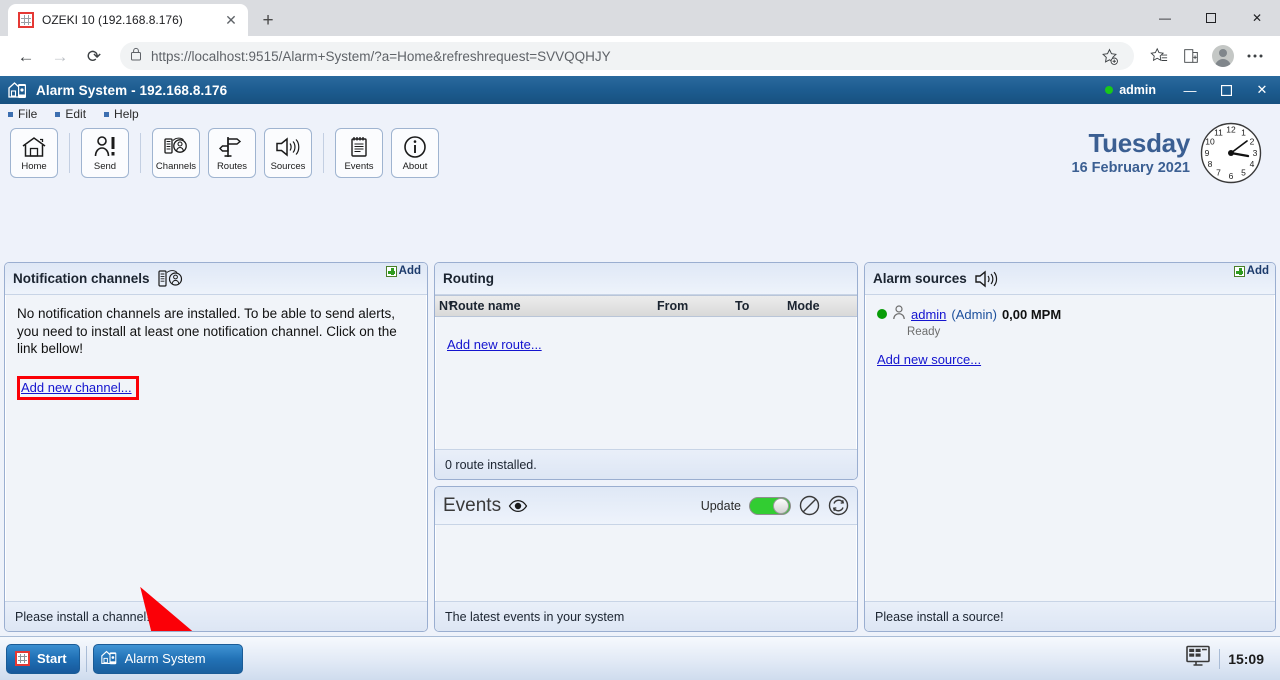  What do you see at coordinates (1231, 130) in the screenshot?
I see `svg-text: 12` at bounding box center [1231, 130].